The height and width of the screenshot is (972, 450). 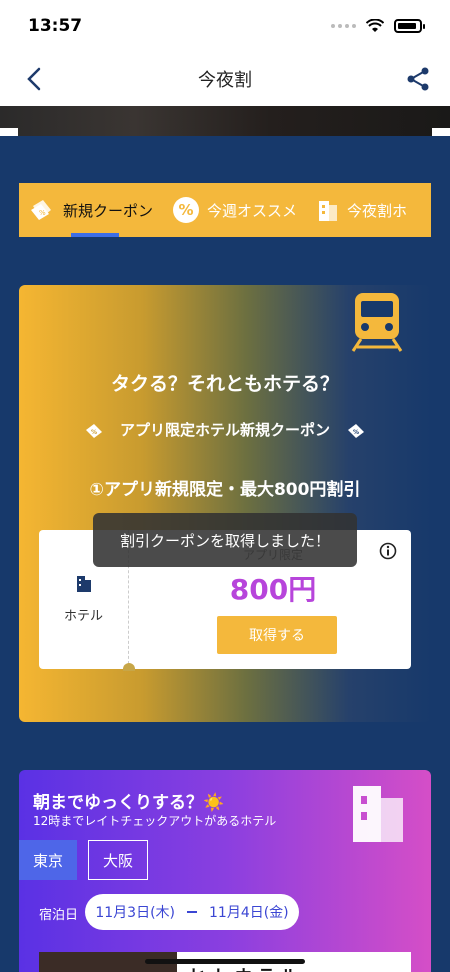 What do you see at coordinates (155, 821) in the screenshot?
I see `late-checkout-subtitle: 12時までレイトチェックアウトがあるホテル` at bounding box center [155, 821].